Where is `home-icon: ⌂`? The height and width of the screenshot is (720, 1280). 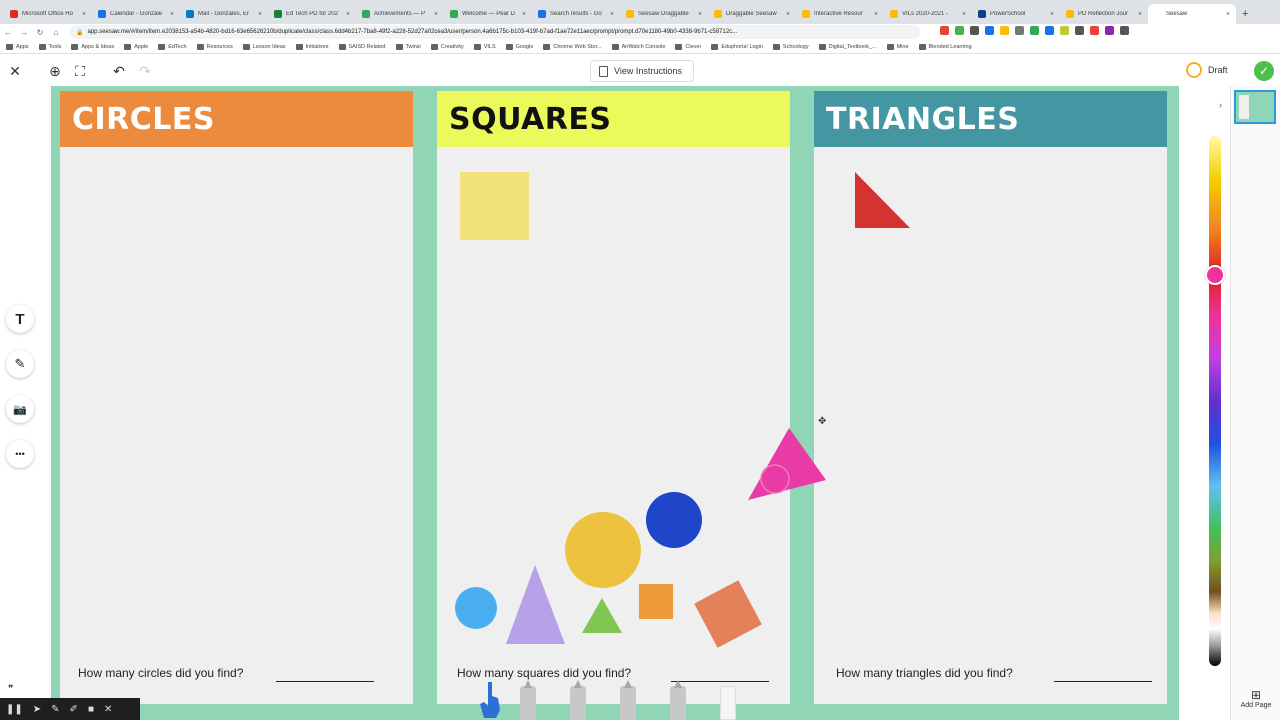 home-icon: ⌂ is located at coordinates (56, 32).